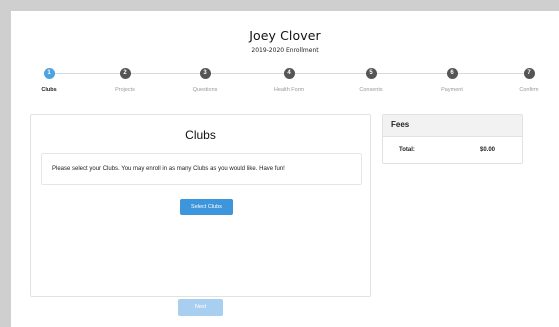 This screenshot has width=559, height=327. What do you see at coordinates (529, 90) in the screenshot?
I see `step-label: Confirm` at bounding box center [529, 90].